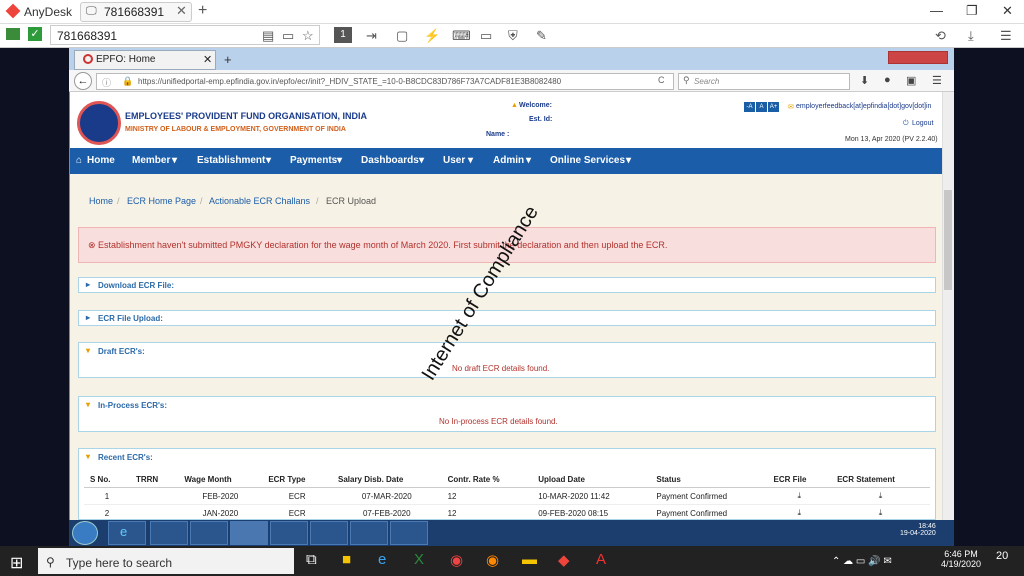 This screenshot has height=576, width=1024. What do you see at coordinates (922, 123) in the screenshot?
I see `logout-link: Logout` at bounding box center [922, 123].